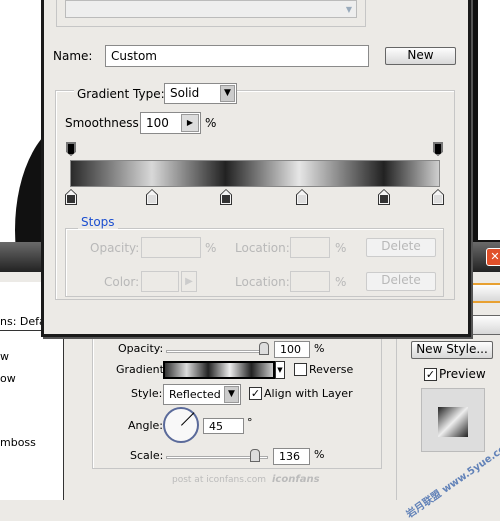 Image resolution: width=500 pixels, height=521 pixels. Describe the element at coordinates (73, 56) in the screenshot. I see `name-label: Name:` at that location.